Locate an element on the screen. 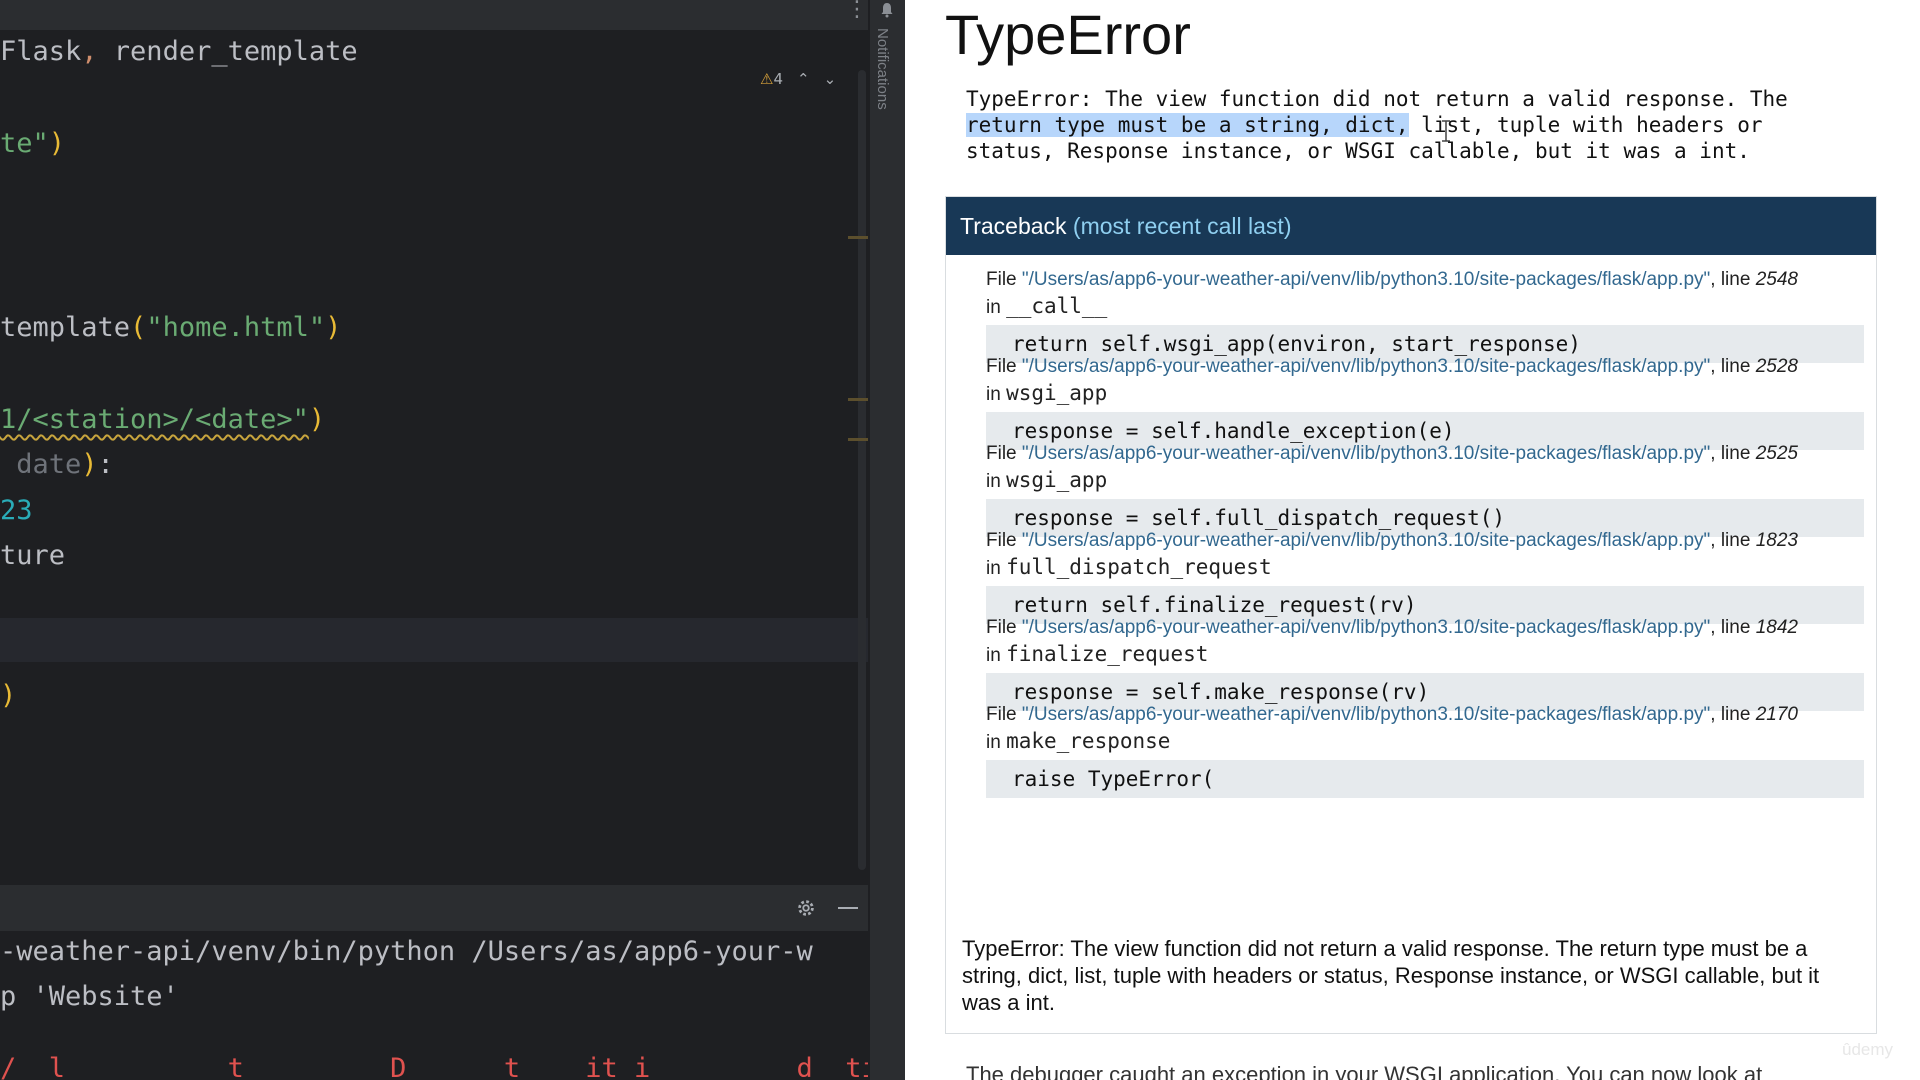 The height and width of the screenshot is (1080, 1920). selected-text: return type must be a string, dict, is located at coordinates (1187, 125).